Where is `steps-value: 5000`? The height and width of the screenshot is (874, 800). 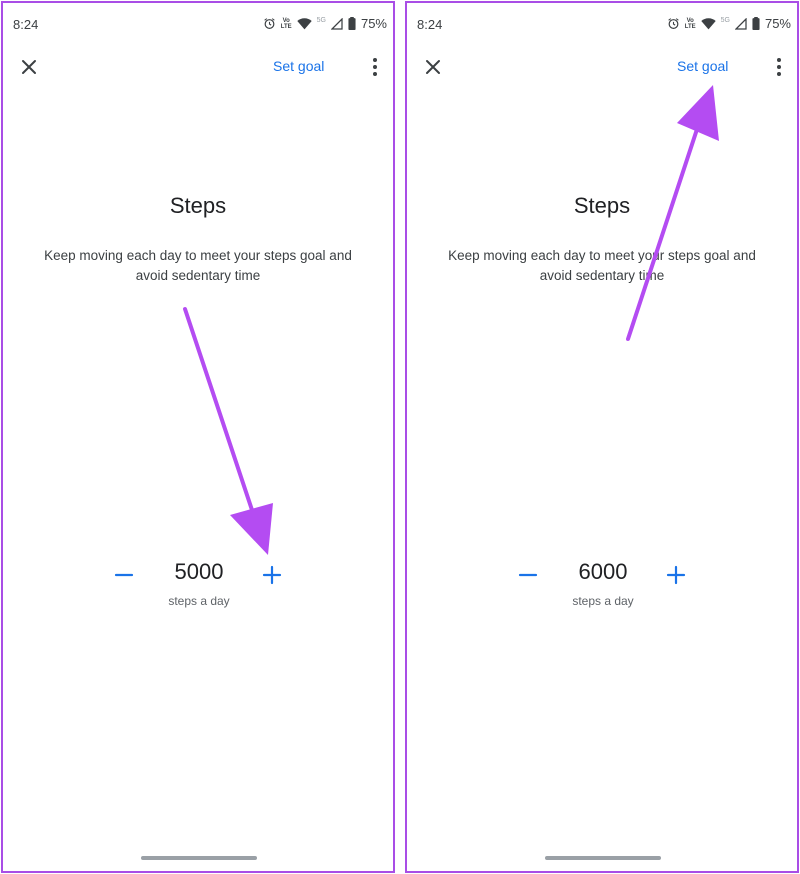
steps-value: 5000 is located at coordinates (199, 571).